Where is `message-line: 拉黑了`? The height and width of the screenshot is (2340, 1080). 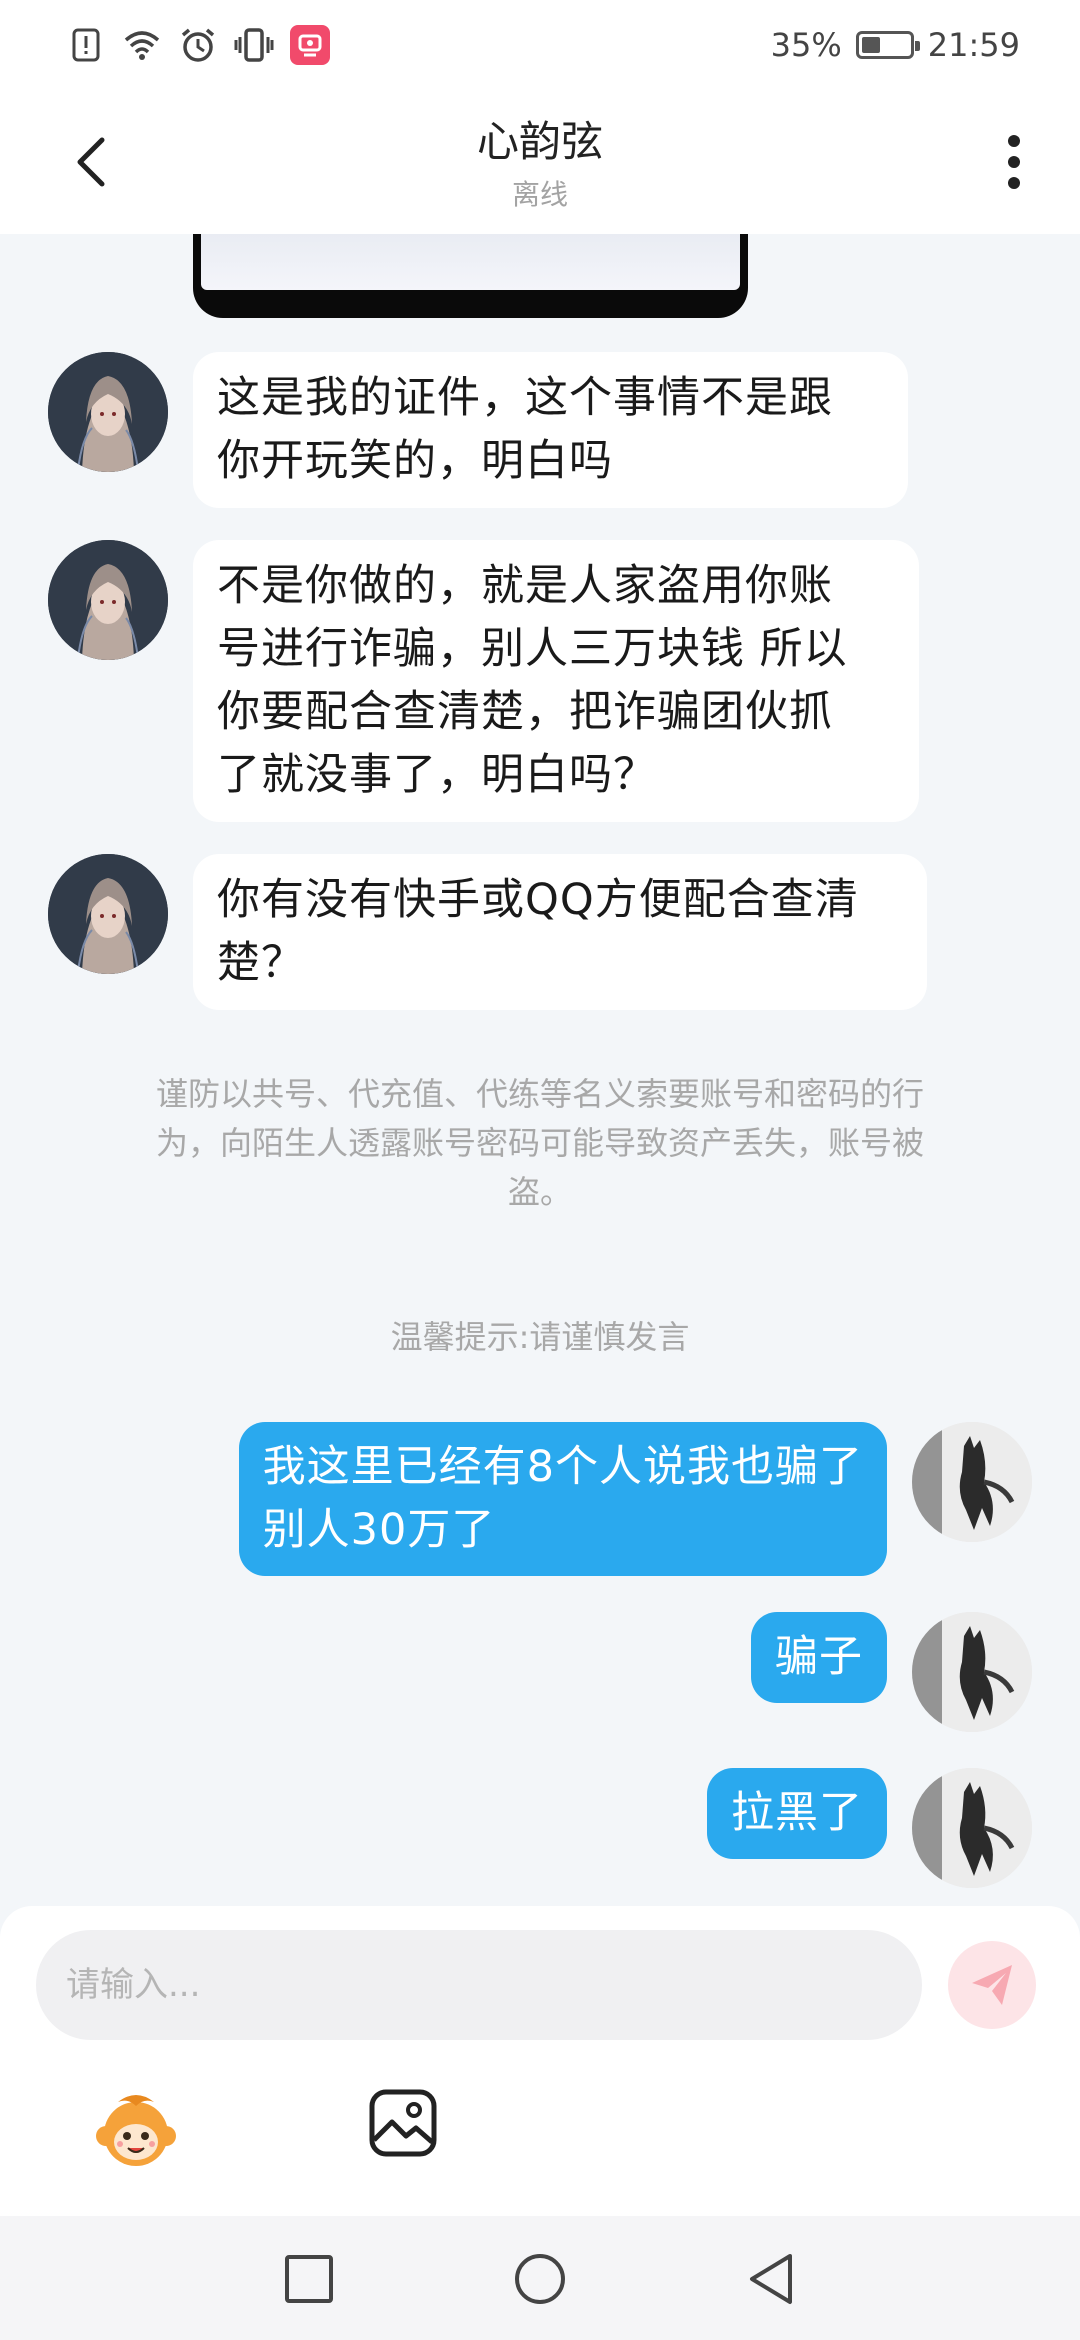
message-line: 拉黑了 is located at coordinates (797, 1813).